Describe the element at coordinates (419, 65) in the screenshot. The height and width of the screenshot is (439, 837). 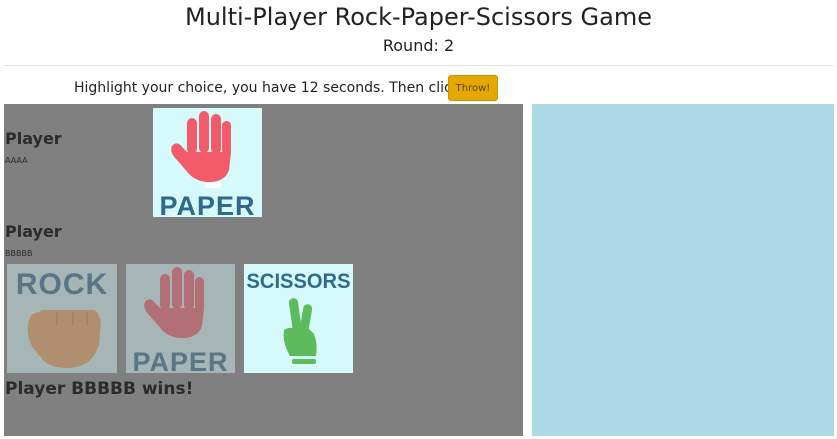
I see `divider` at that location.